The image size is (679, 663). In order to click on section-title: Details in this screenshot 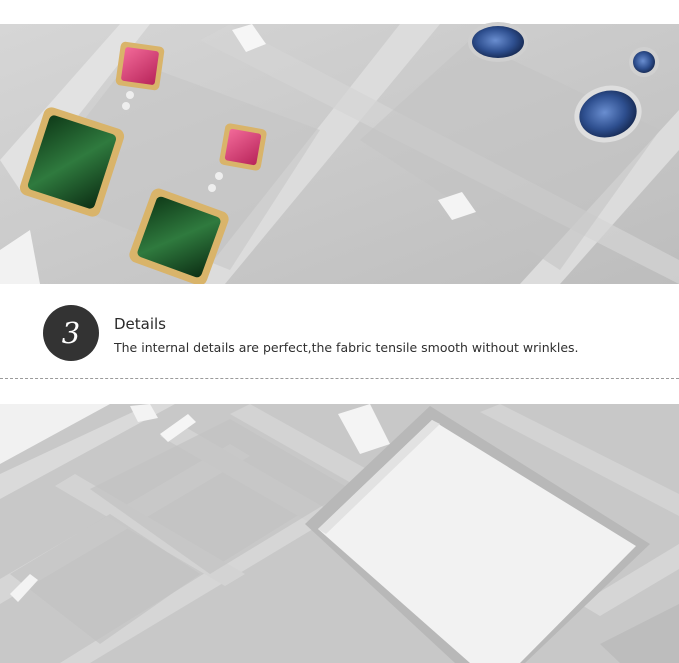, I will do `click(140, 324)`.